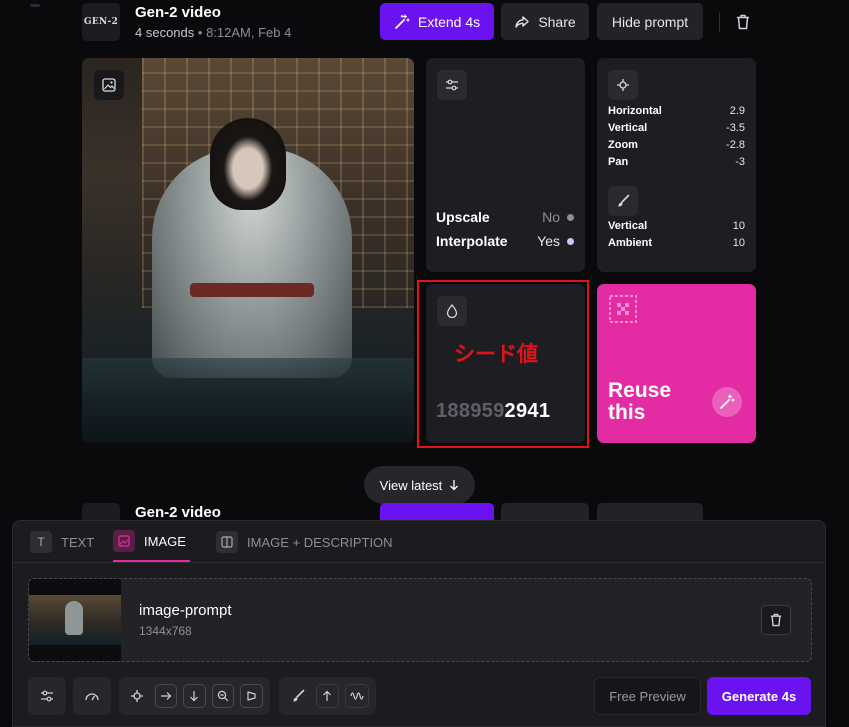 The width and height of the screenshot is (849, 727). I want to click on reuse-wand-button, so click(727, 402).